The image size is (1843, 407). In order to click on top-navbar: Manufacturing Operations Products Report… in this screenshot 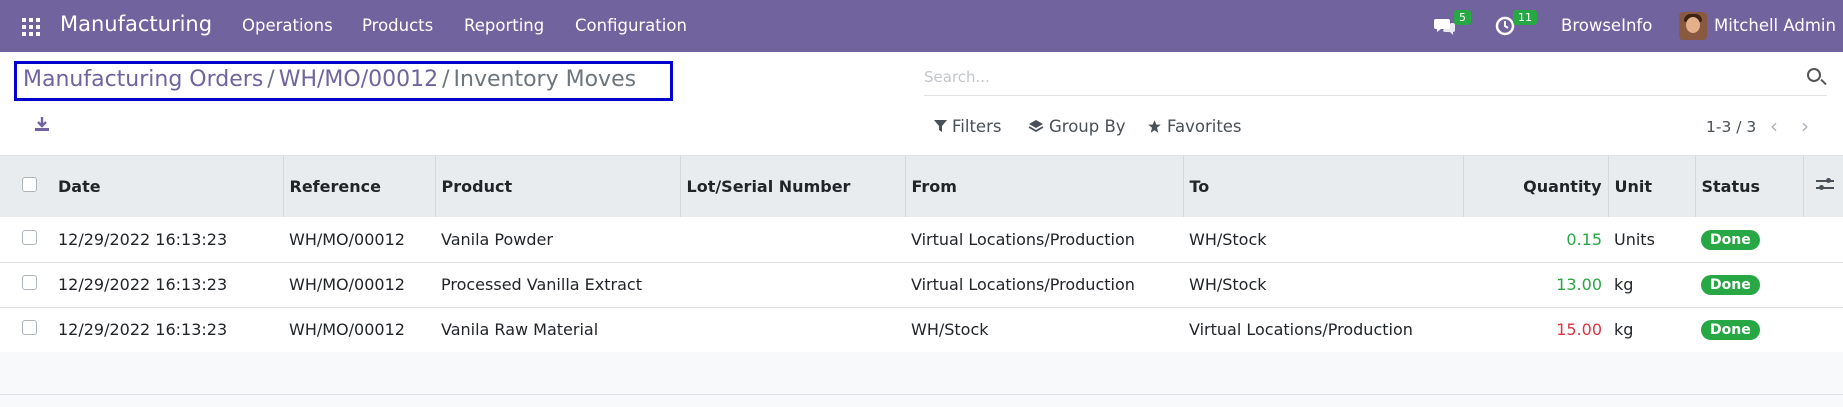, I will do `click(921, 26)`.